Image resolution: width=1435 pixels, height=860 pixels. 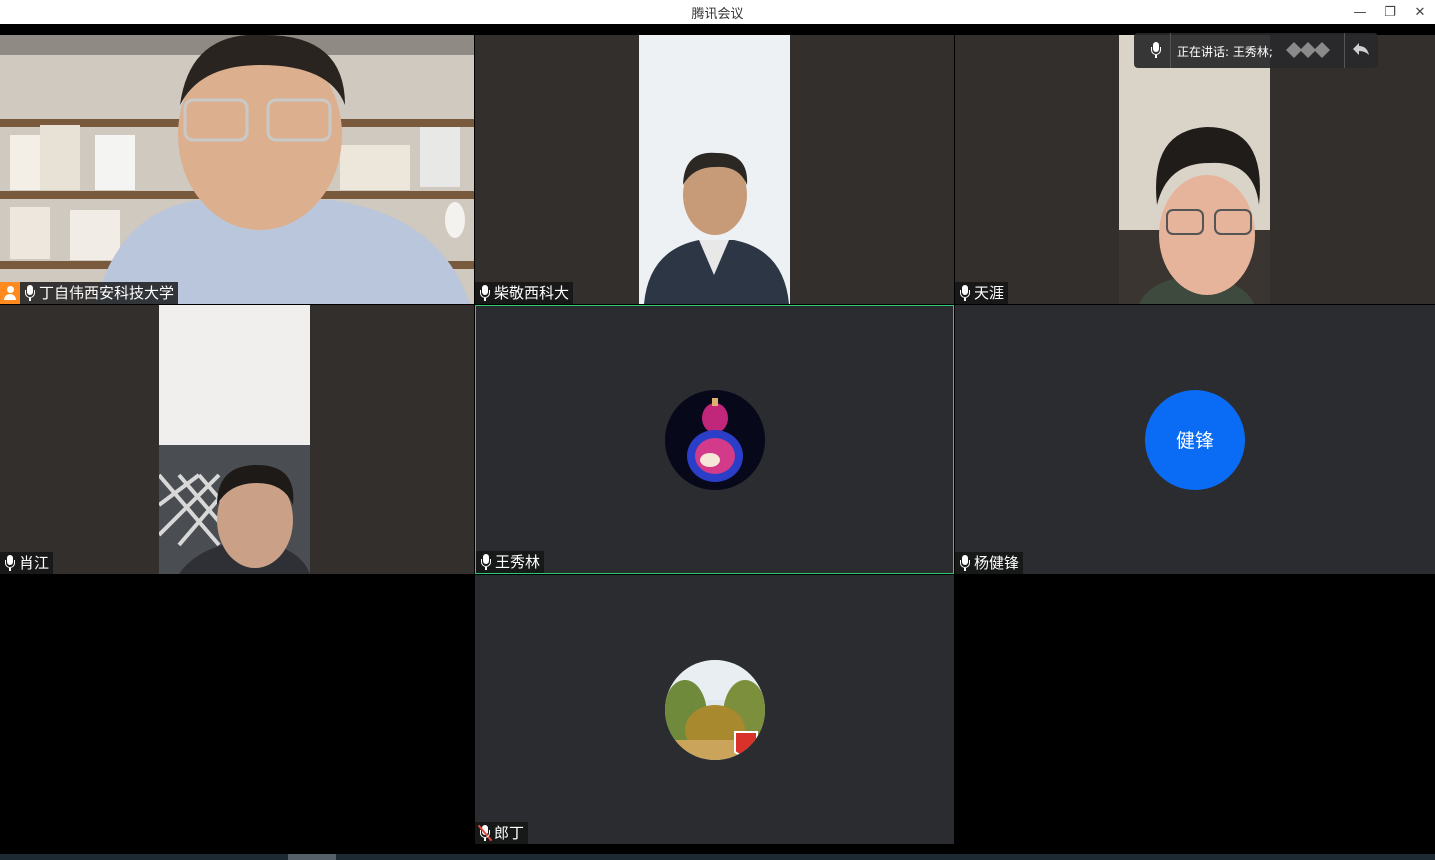 What do you see at coordinates (1225, 52) in the screenshot?
I see `speaking-text: 正在讲话: 王秀林;` at bounding box center [1225, 52].